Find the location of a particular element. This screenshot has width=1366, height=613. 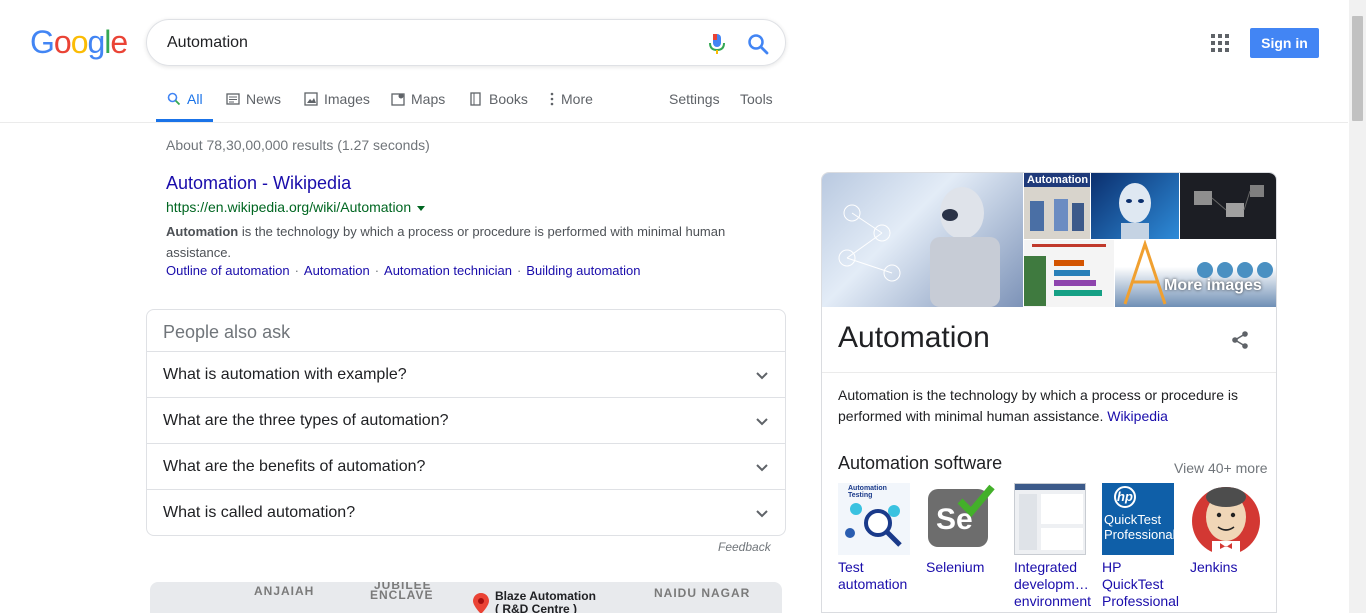

panel-title: Automation is located at coordinates (914, 337).